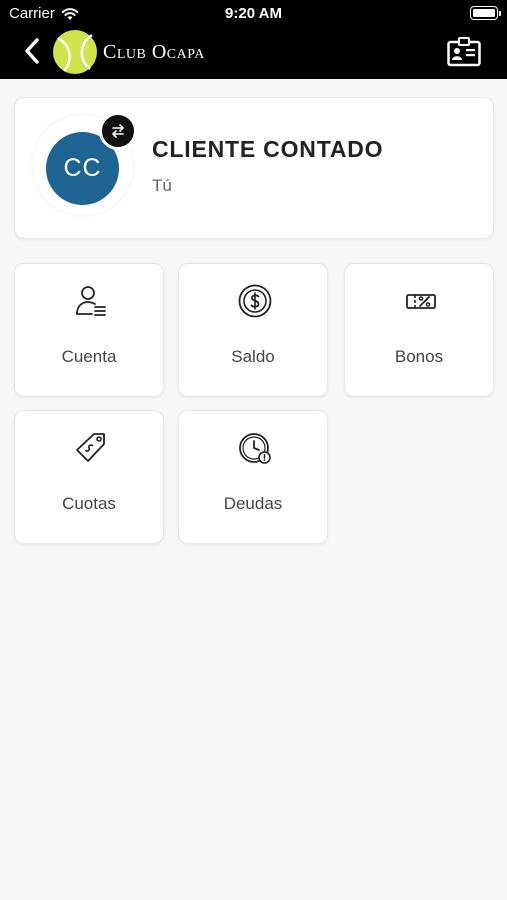 Image resolution: width=507 pixels, height=900 pixels. Describe the element at coordinates (32, 51) in the screenshot. I see `back-chevron-icon` at that location.